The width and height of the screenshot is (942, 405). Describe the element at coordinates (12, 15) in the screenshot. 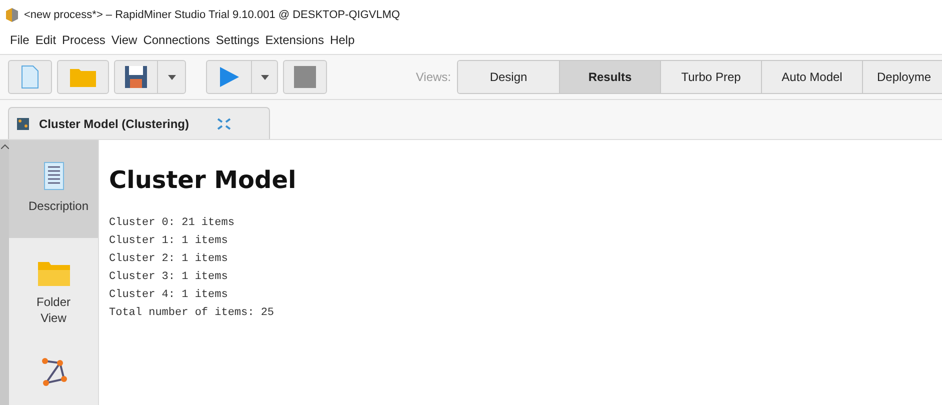

I see `app-logo-icon` at that location.